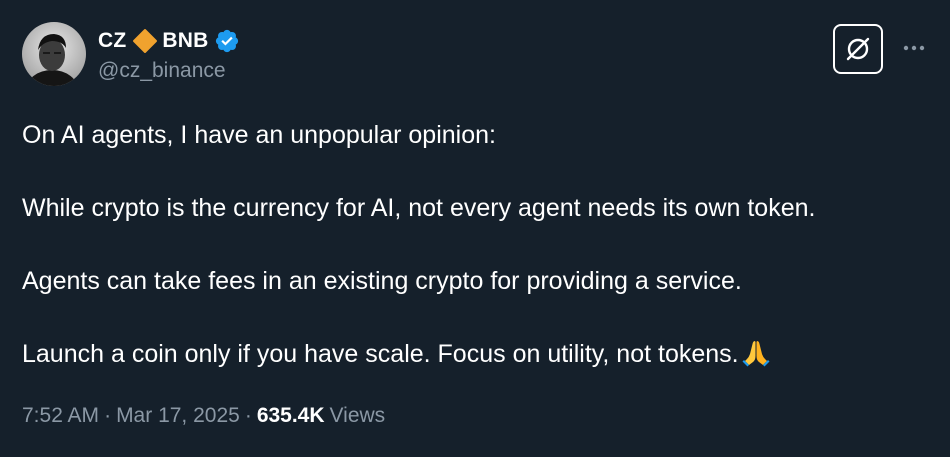  What do you see at coordinates (169, 71) in the screenshot?
I see `author-handle: @cz_binance` at bounding box center [169, 71].